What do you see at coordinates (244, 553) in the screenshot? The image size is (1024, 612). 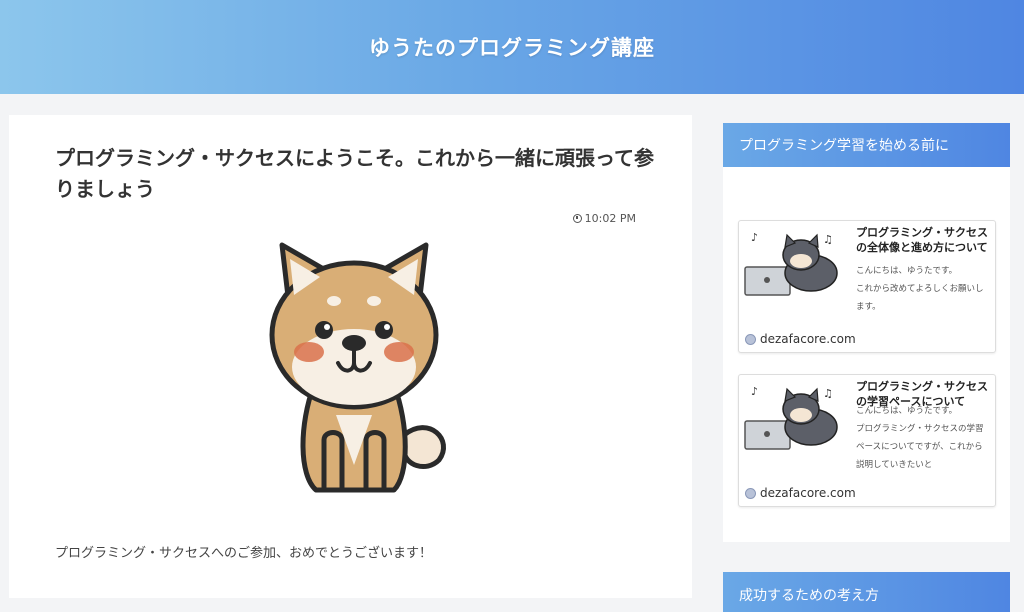 I see `post-body: プログラミング・サクセスへのご参加、おめでとうございます！` at bounding box center [244, 553].